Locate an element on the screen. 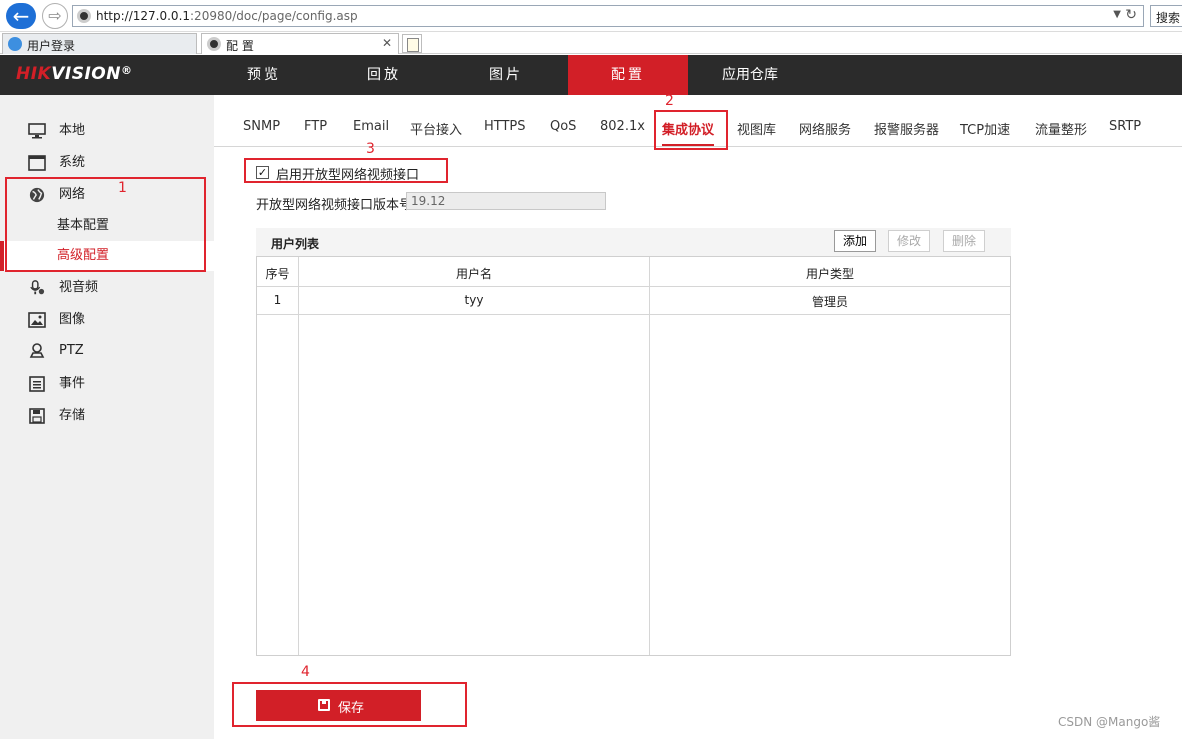 Image resolution: width=1182 pixels, height=739 pixels. sidebar-item-label: 存储 is located at coordinates (72, 415).